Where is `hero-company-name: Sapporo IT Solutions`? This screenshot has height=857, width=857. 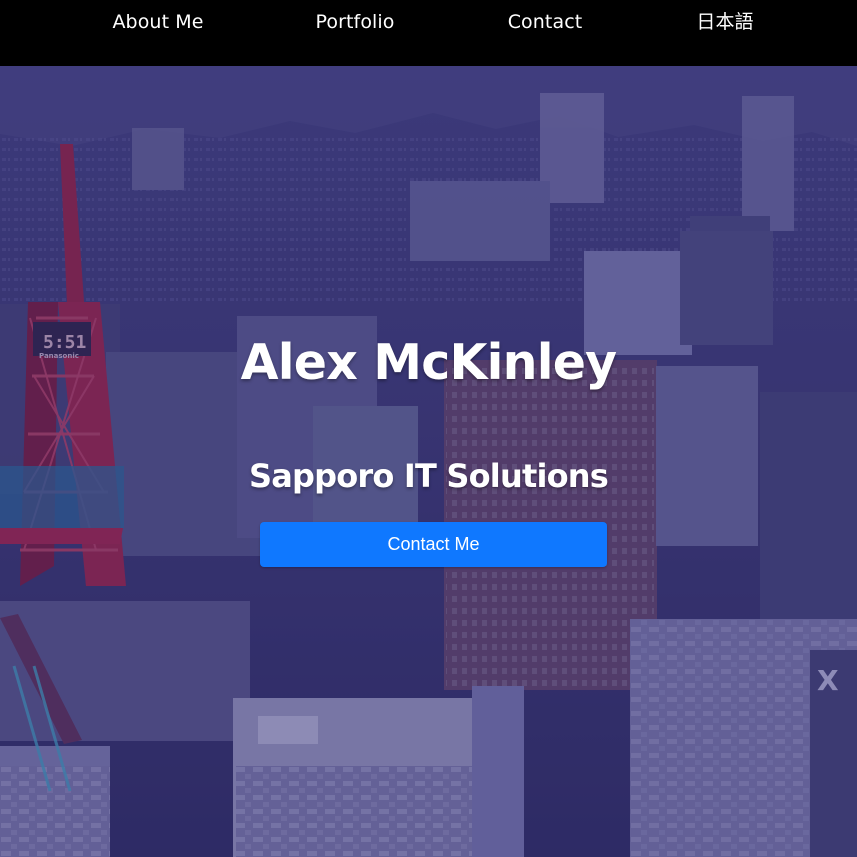
hero-company-name: Sapporo IT Solutions is located at coordinates (428, 476).